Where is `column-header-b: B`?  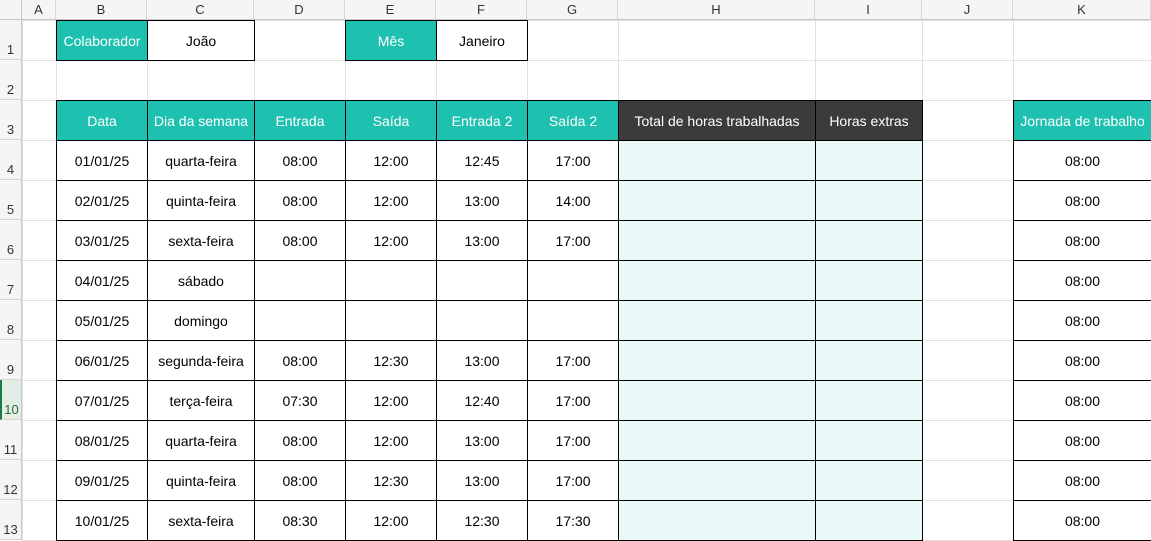
column-header-b: B is located at coordinates (101, 9).